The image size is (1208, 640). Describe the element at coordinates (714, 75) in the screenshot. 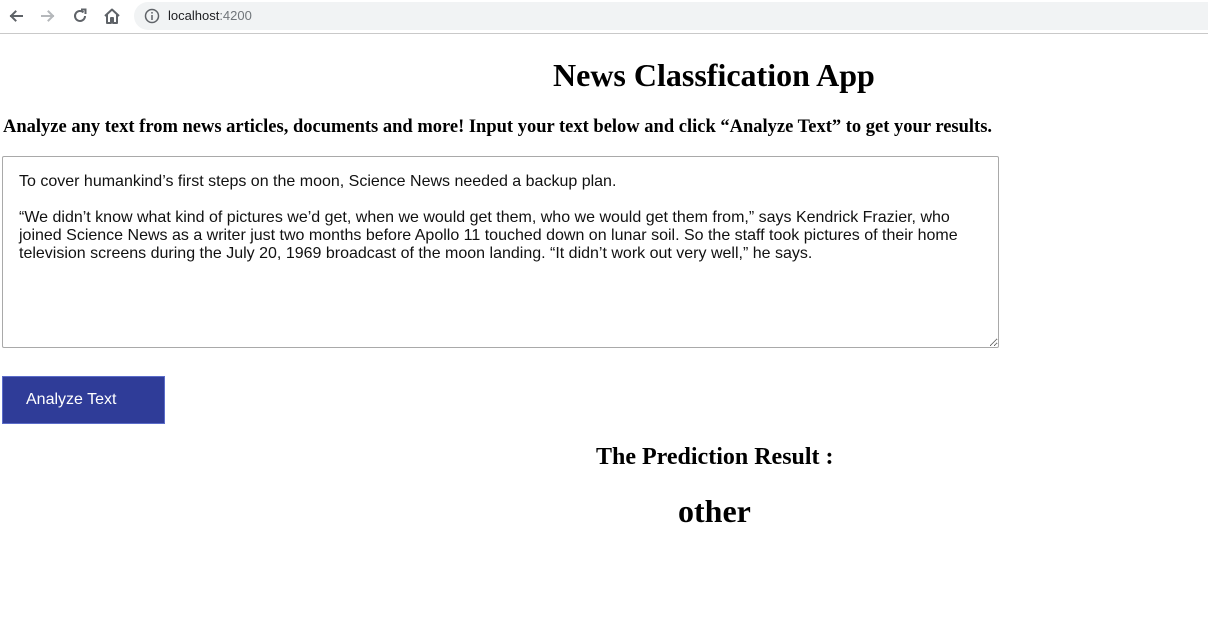

I see `page-title: News Classfication App` at that location.